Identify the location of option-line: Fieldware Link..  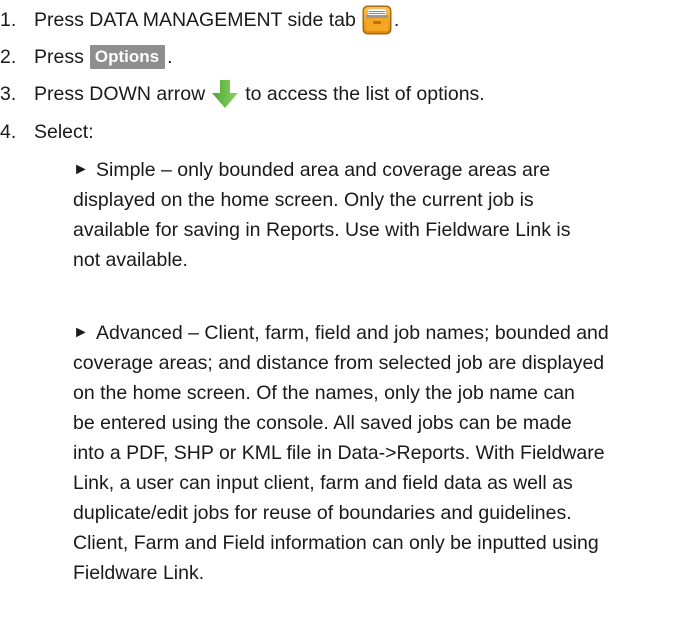
(139, 573).